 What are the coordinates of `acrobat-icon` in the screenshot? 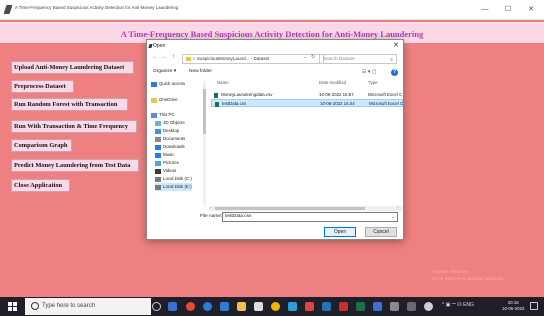 It's located at (343, 306).